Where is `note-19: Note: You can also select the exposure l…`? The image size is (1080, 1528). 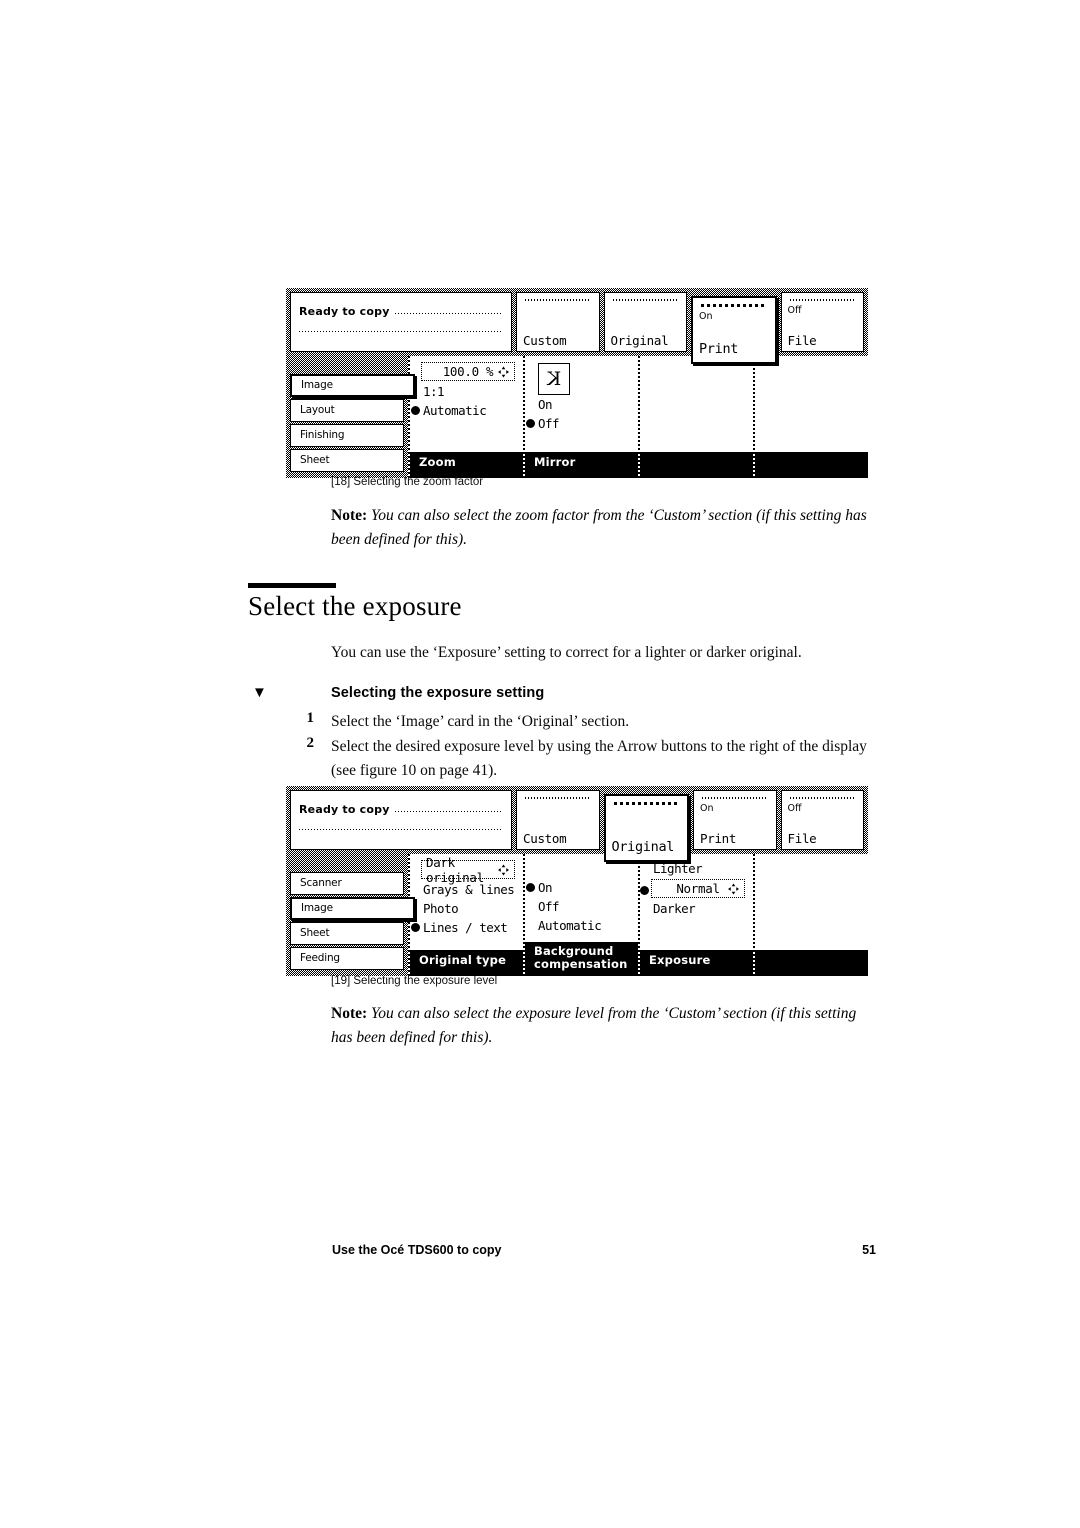
note-19: Note: You can also select the exposure l… is located at coordinates (604, 1025).